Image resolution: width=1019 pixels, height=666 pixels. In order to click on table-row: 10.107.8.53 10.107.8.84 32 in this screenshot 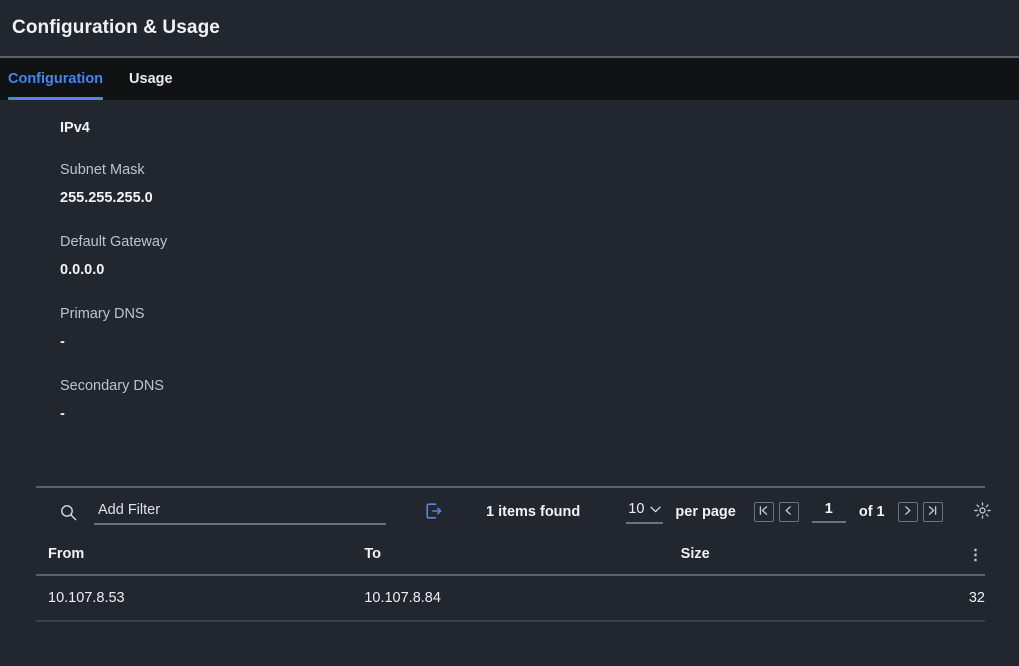, I will do `click(510, 598)`.